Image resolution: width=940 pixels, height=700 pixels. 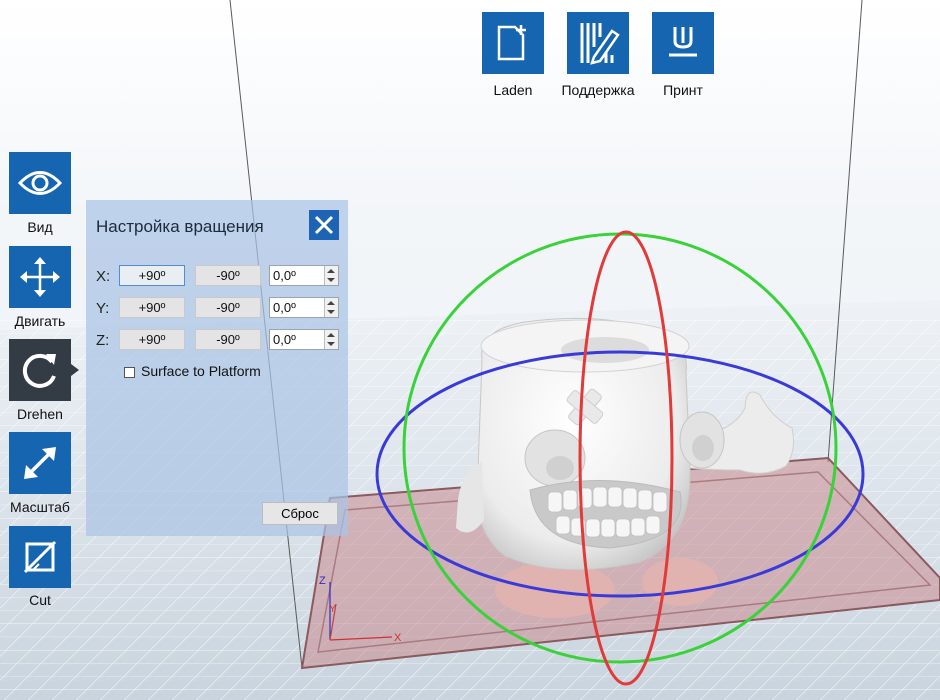 What do you see at coordinates (304, 307) in the screenshot?
I see `rotate-y-spinbox: 0,0º` at bounding box center [304, 307].